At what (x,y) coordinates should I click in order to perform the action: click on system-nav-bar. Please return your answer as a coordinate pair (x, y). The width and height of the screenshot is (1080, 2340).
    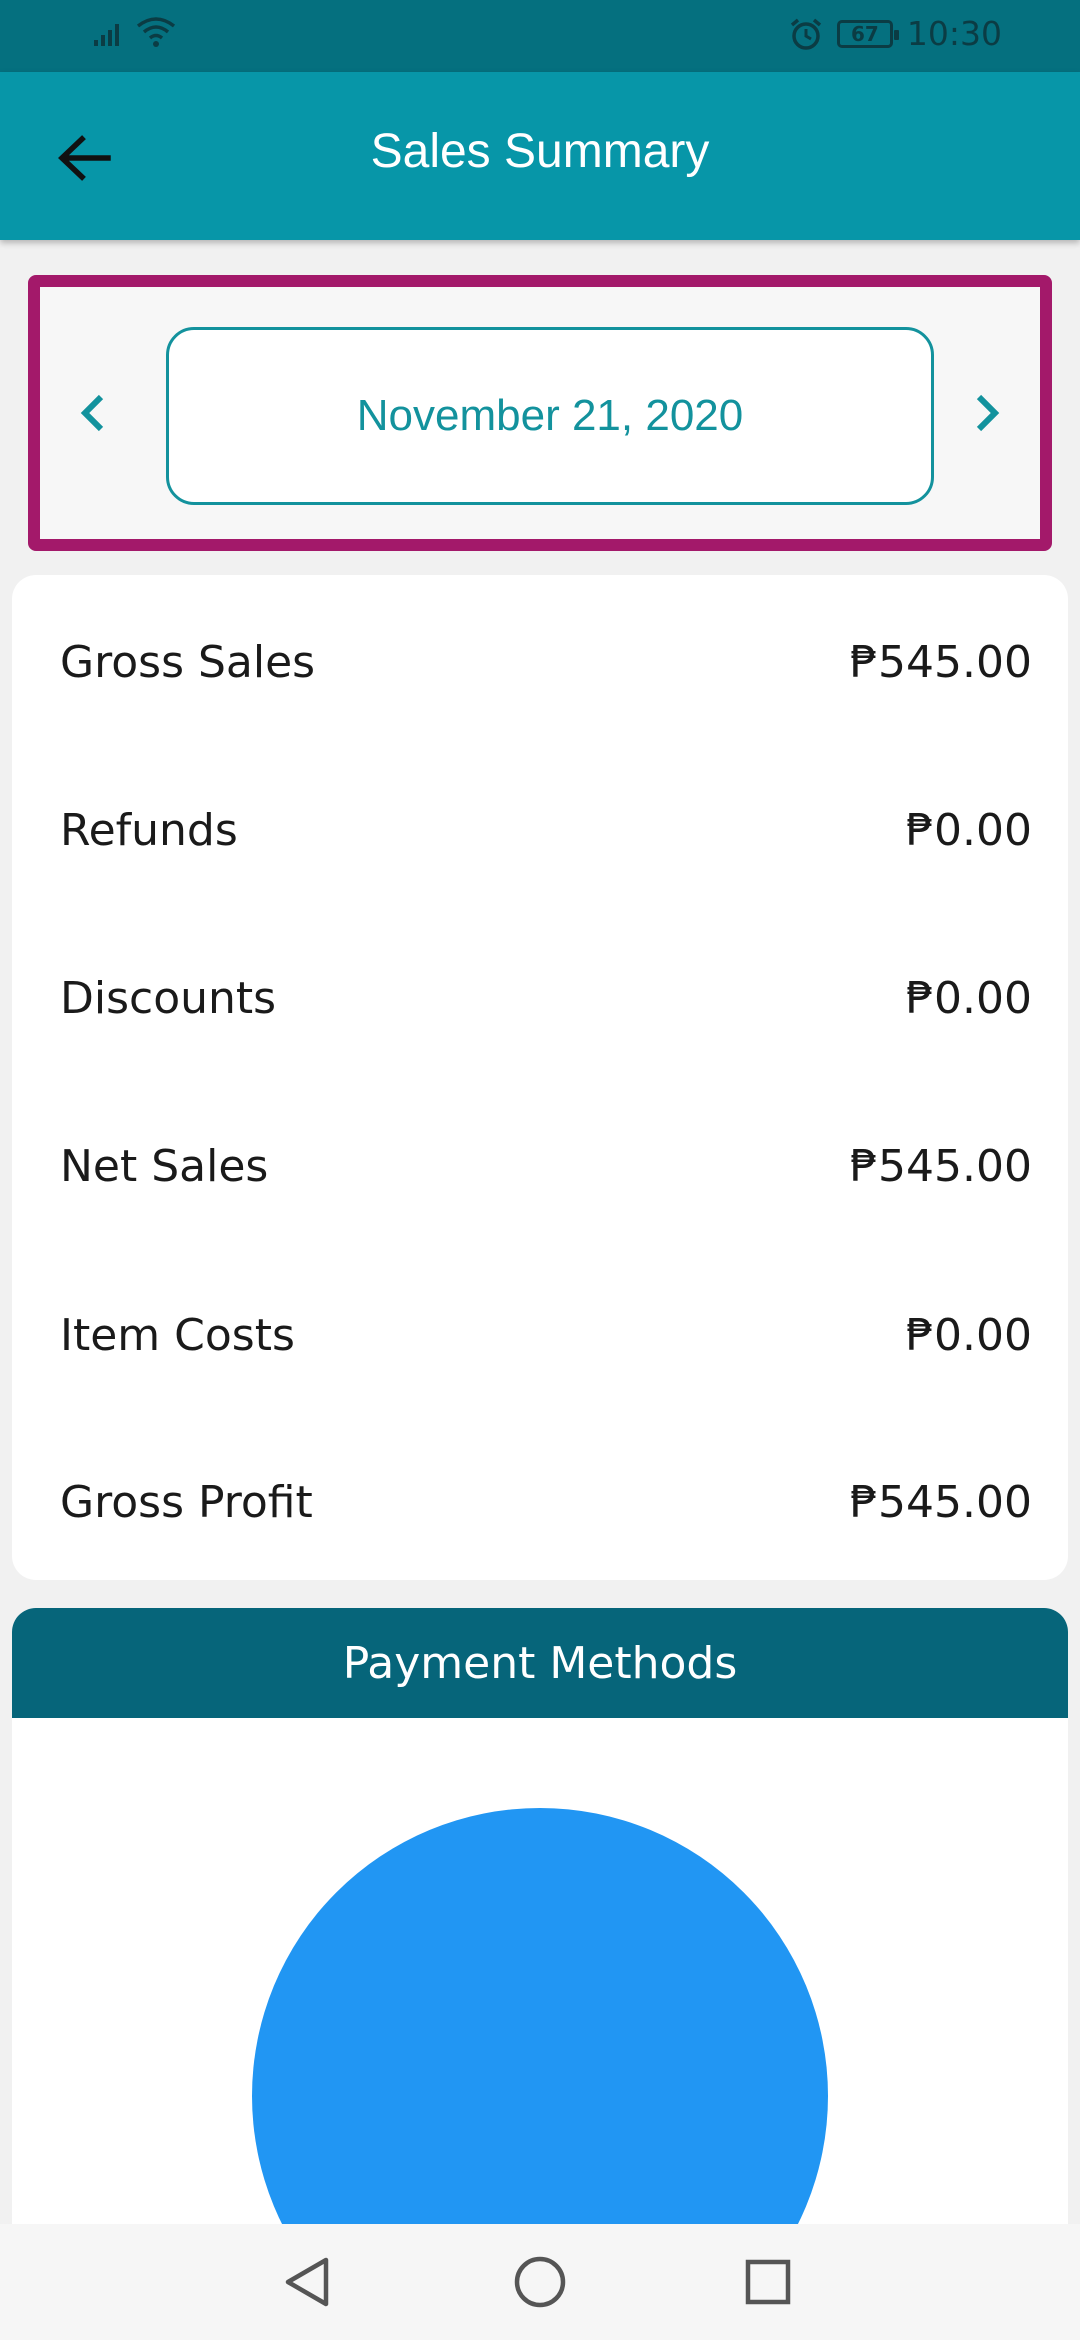
    Looking at the image, I should click on (540, 2282).